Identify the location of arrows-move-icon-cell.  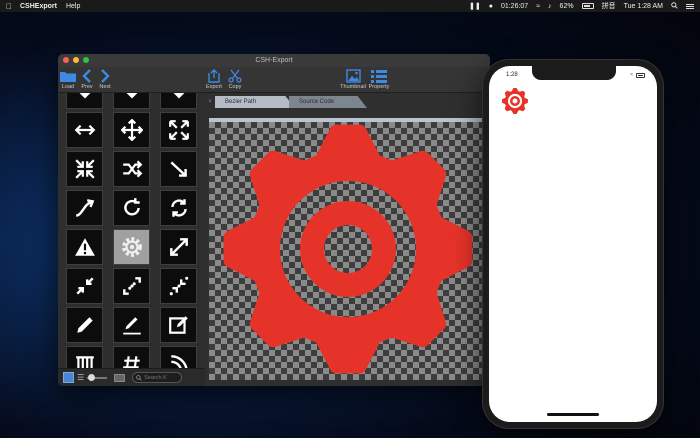
(131, 130).